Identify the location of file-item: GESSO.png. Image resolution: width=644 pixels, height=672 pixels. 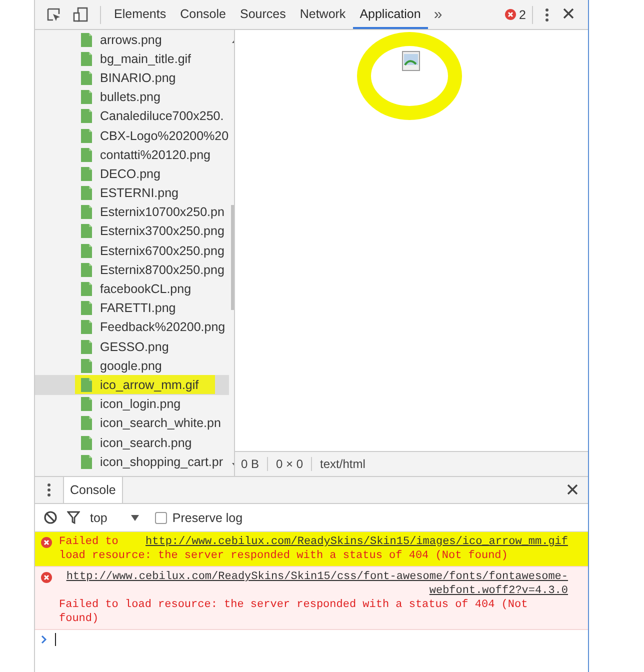
(132, 346).